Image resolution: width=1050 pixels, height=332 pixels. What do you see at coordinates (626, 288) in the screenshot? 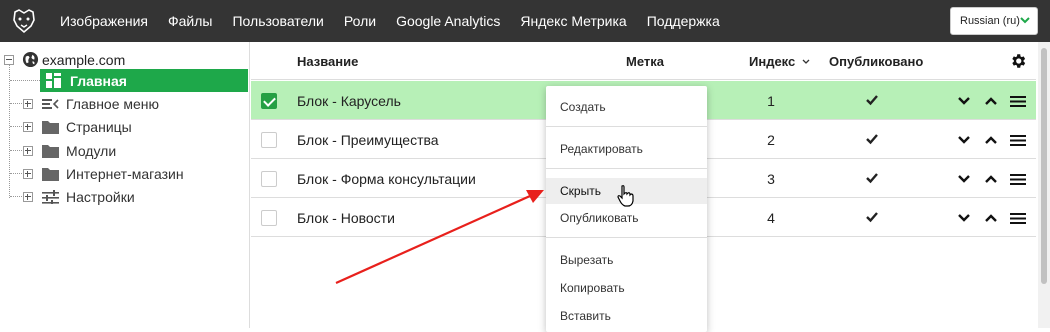
I see `menu-item-copy: Копировать` at bounding box center [626, 288].